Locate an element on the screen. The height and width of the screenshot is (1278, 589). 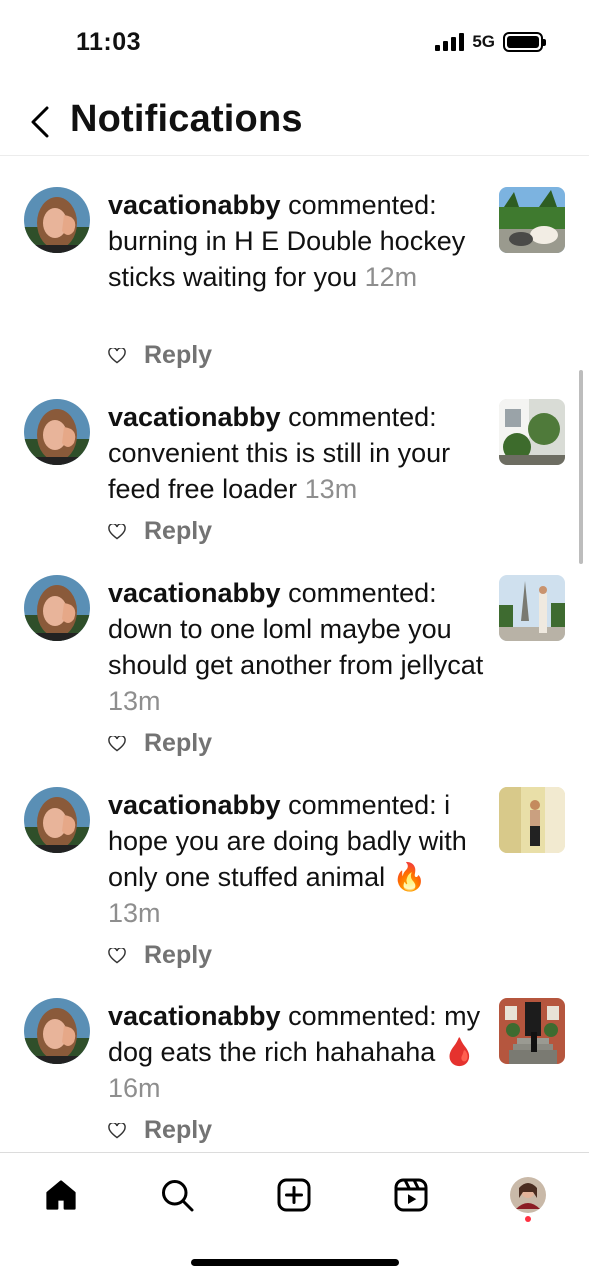
page-title: Notifications is located at coordinates (186, 119).